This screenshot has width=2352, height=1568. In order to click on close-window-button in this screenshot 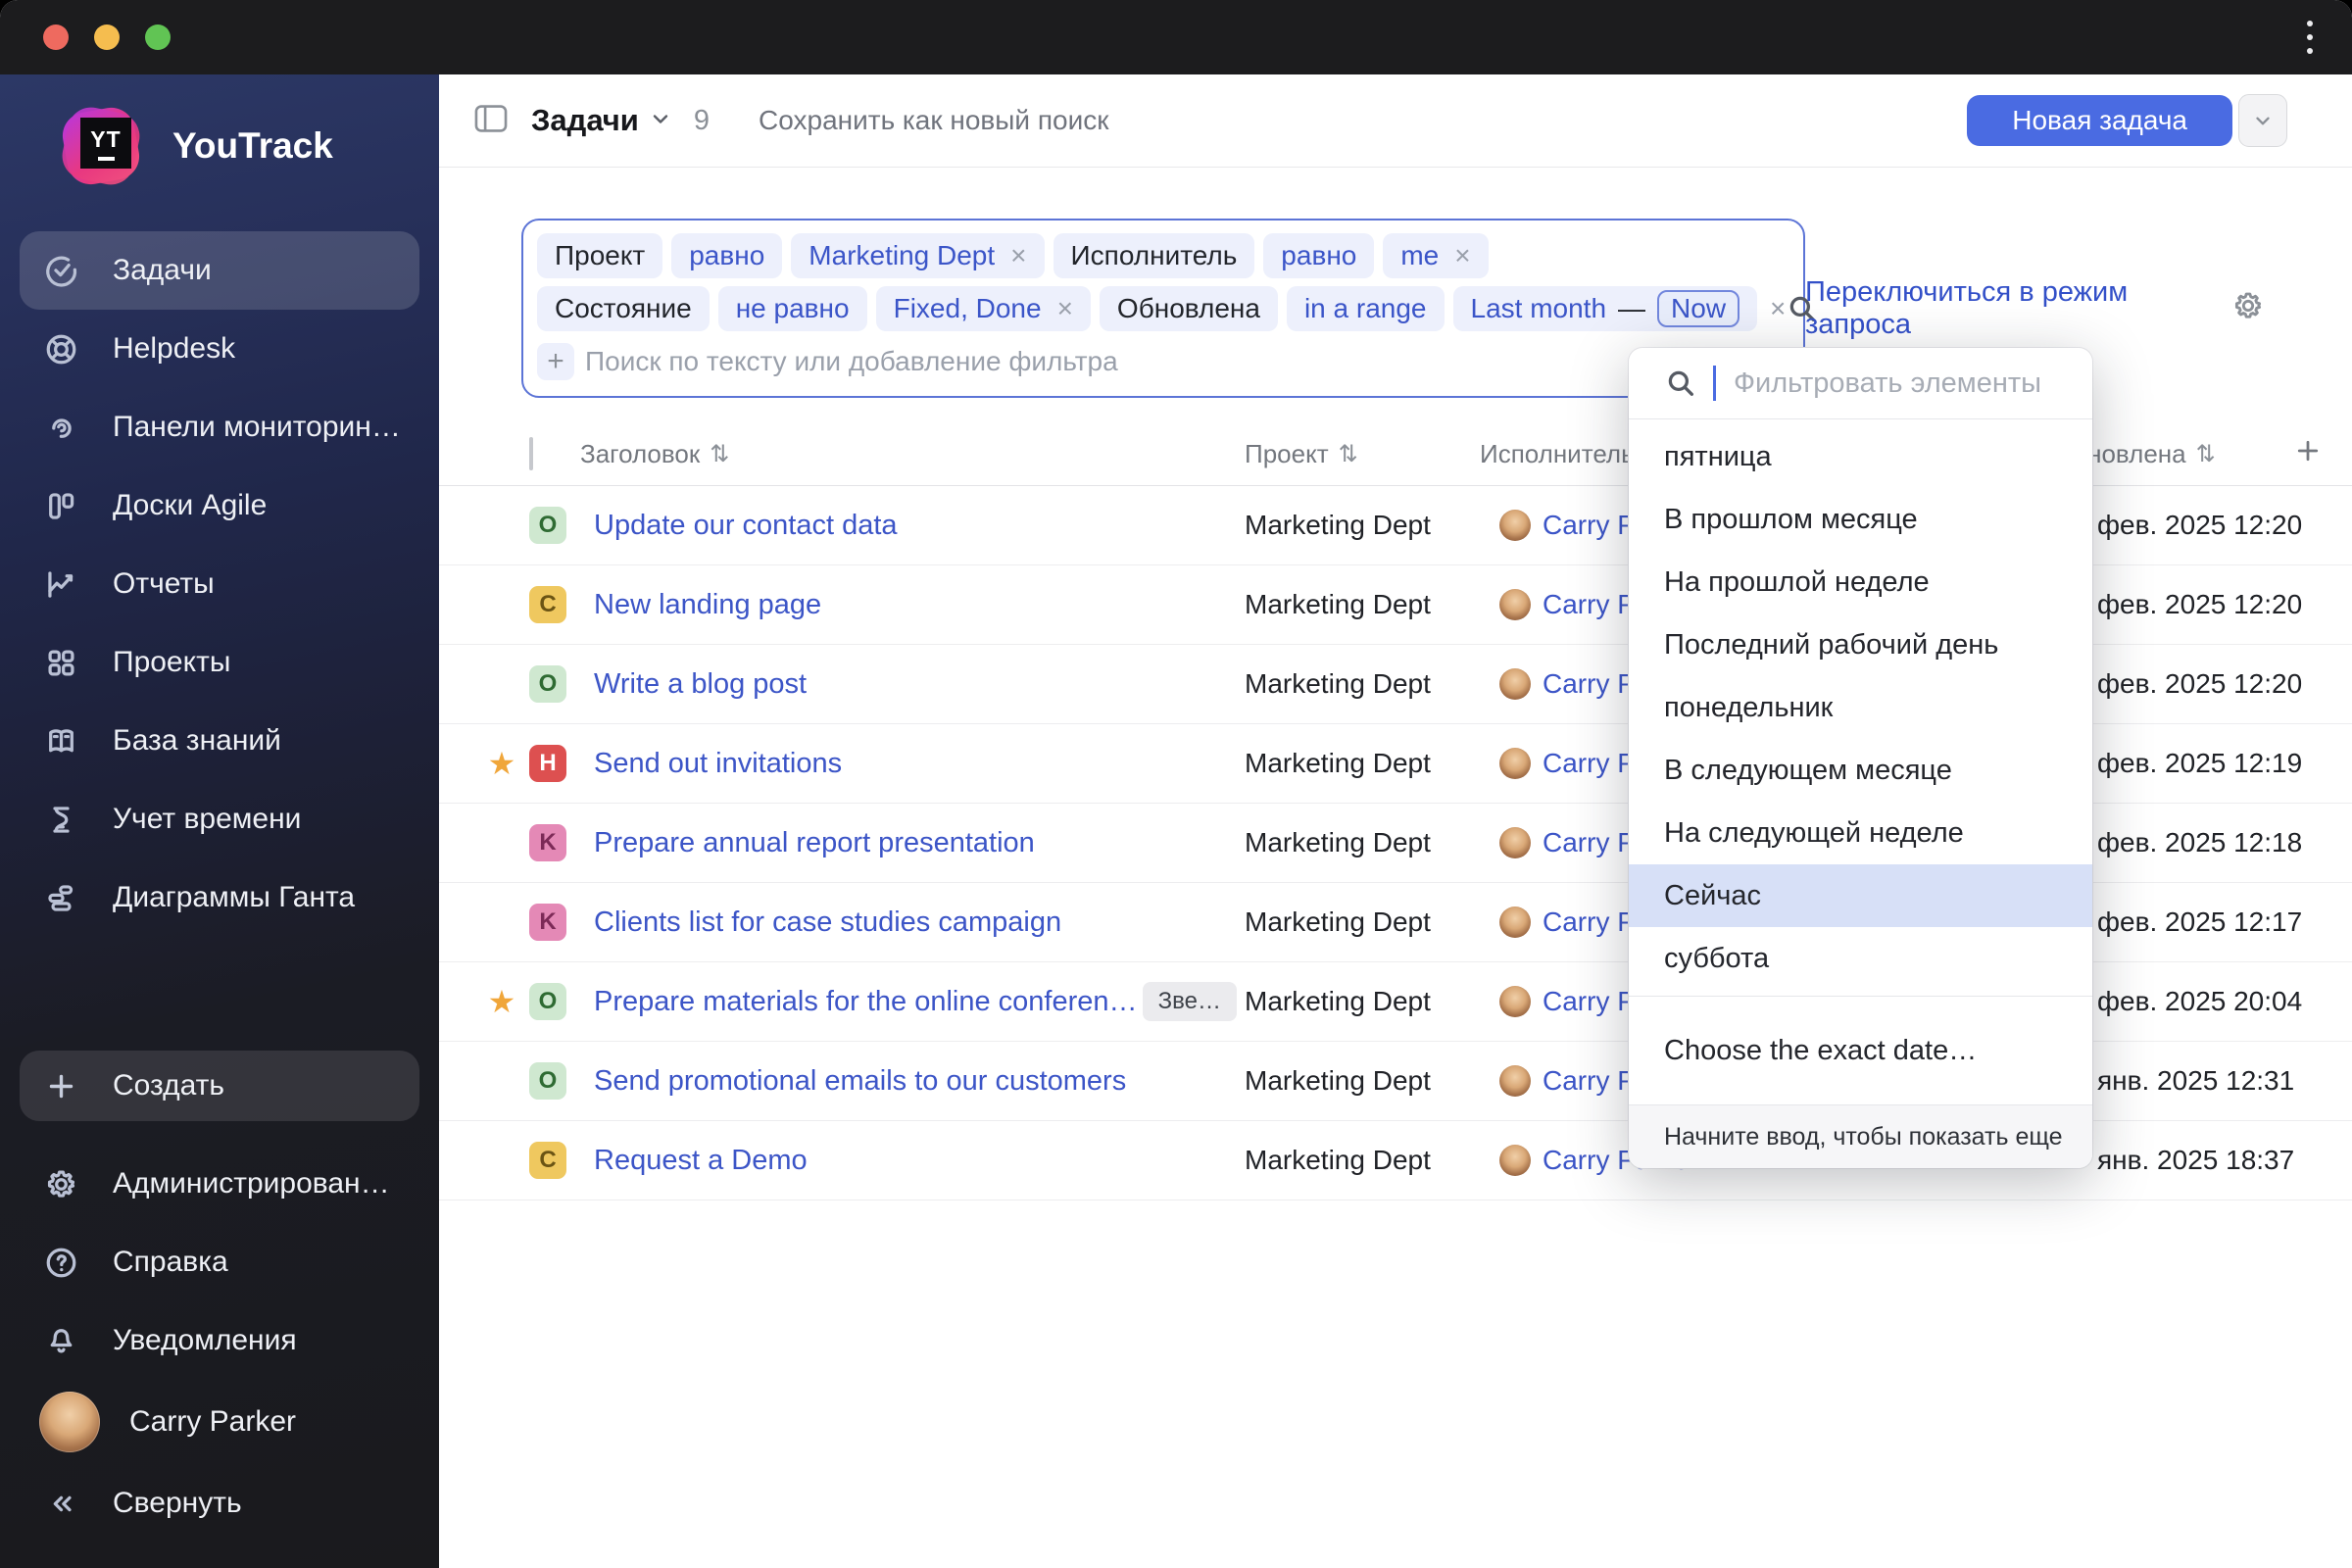, I will do `click(56, 37)`.